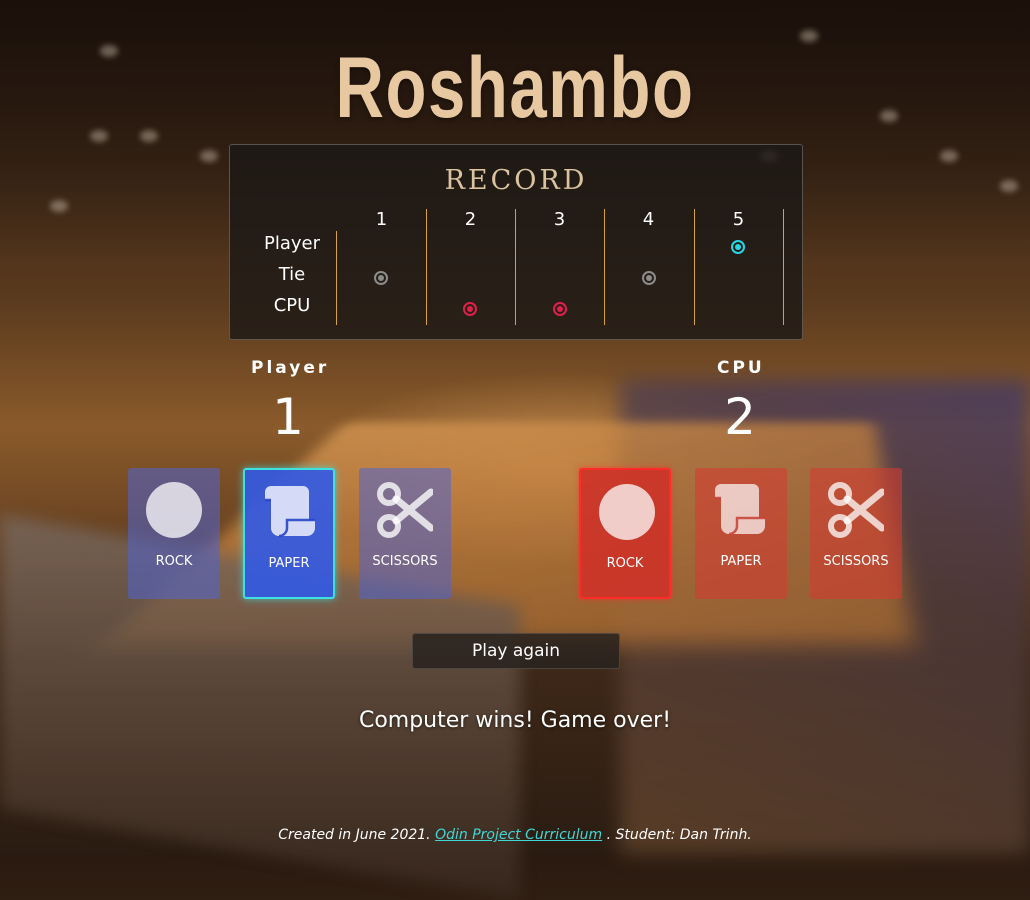 Image resolution: width=1030 pixels, height=900 pixels. What do you see at coordinates (291, 243) in the screenshot?
I see `row-label-player: Player` at bounding box center [291, 243].